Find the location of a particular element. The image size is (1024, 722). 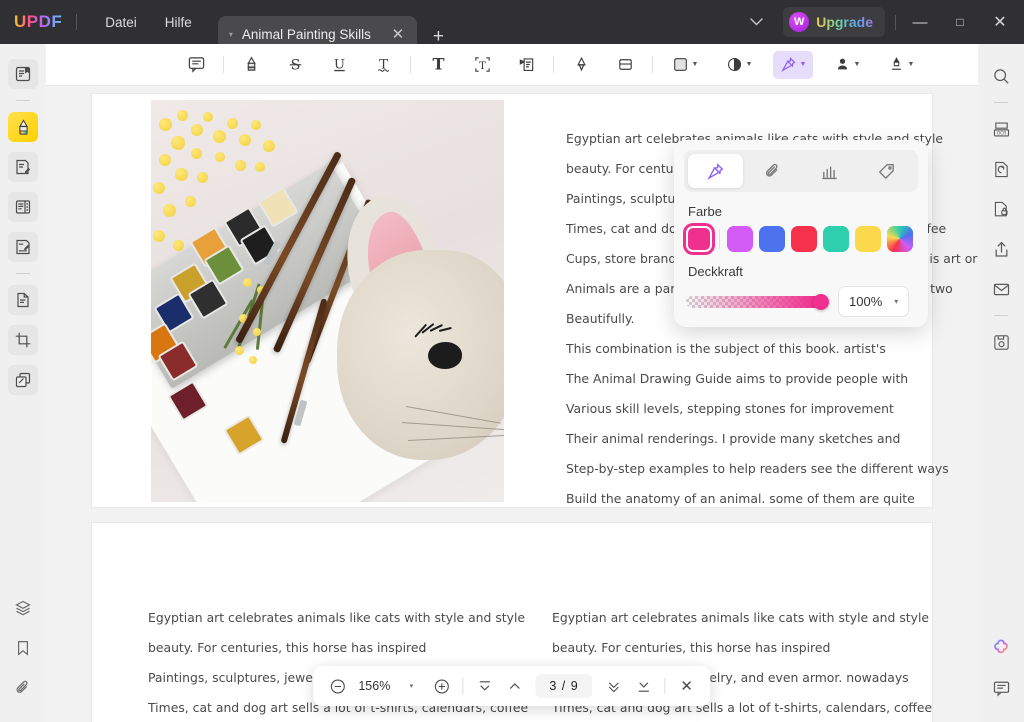

left-sidebar is located at coordinates (23, 383).